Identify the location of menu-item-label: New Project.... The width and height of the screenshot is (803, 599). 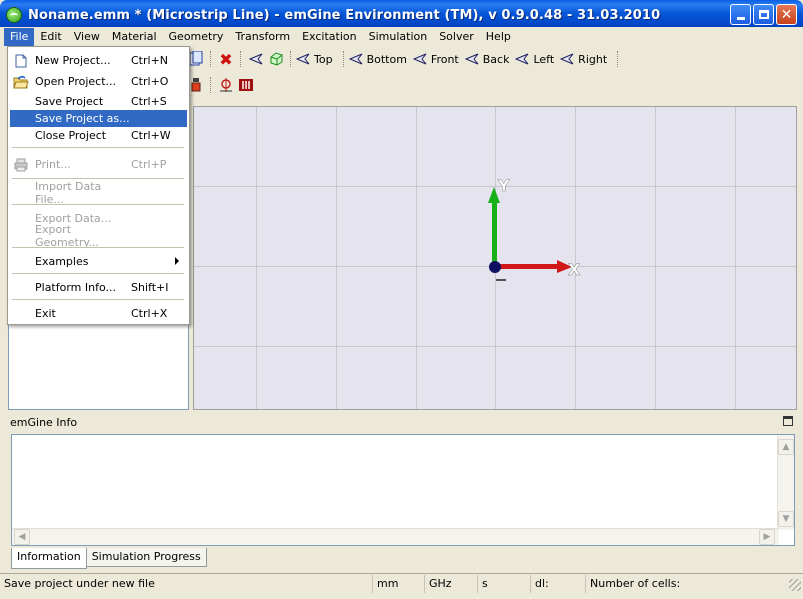
(73, 60).